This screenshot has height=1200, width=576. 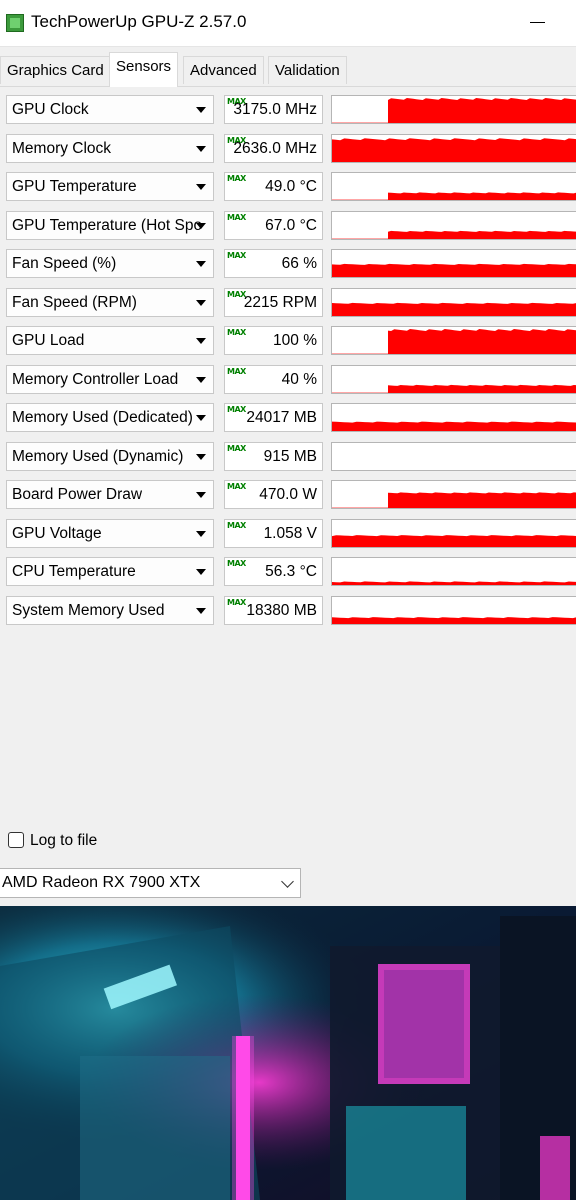 I want to click on sensor-value: 24017 MB, so click(x=281, y=417).